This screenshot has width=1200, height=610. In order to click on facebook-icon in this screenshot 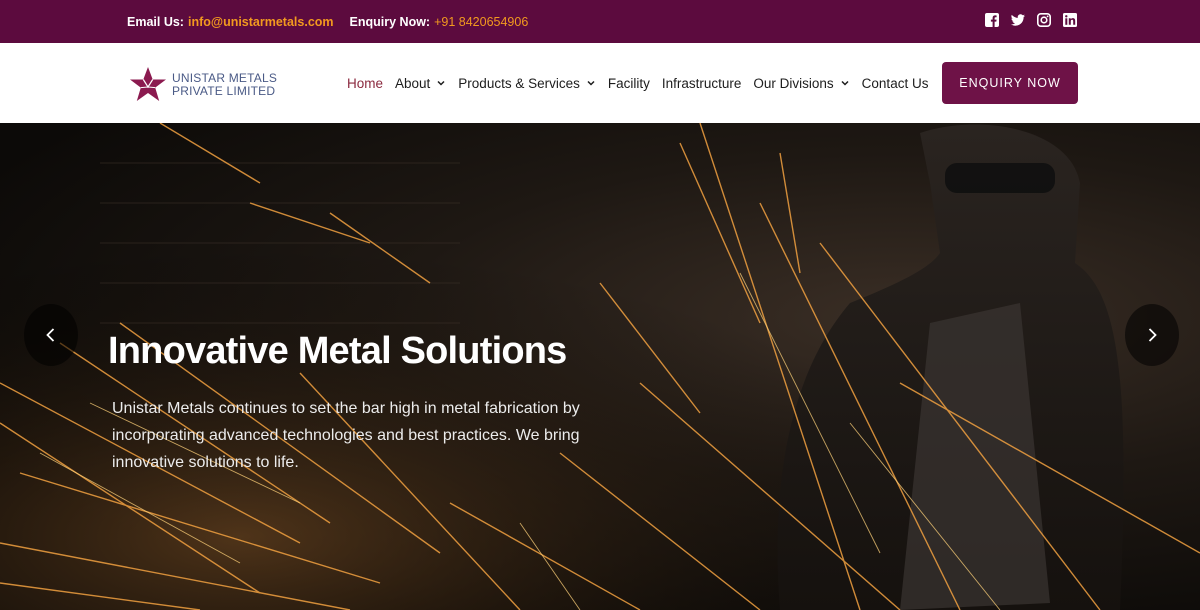, I will do `click(992, 20)`.